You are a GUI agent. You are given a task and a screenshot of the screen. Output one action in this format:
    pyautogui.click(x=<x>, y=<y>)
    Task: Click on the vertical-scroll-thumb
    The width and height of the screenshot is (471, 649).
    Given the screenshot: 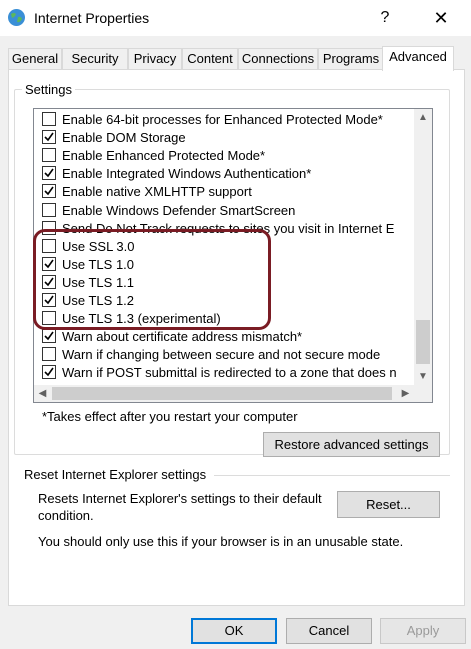 What is the action you would take?
    pyautogui.click(x=423, y=342)
    